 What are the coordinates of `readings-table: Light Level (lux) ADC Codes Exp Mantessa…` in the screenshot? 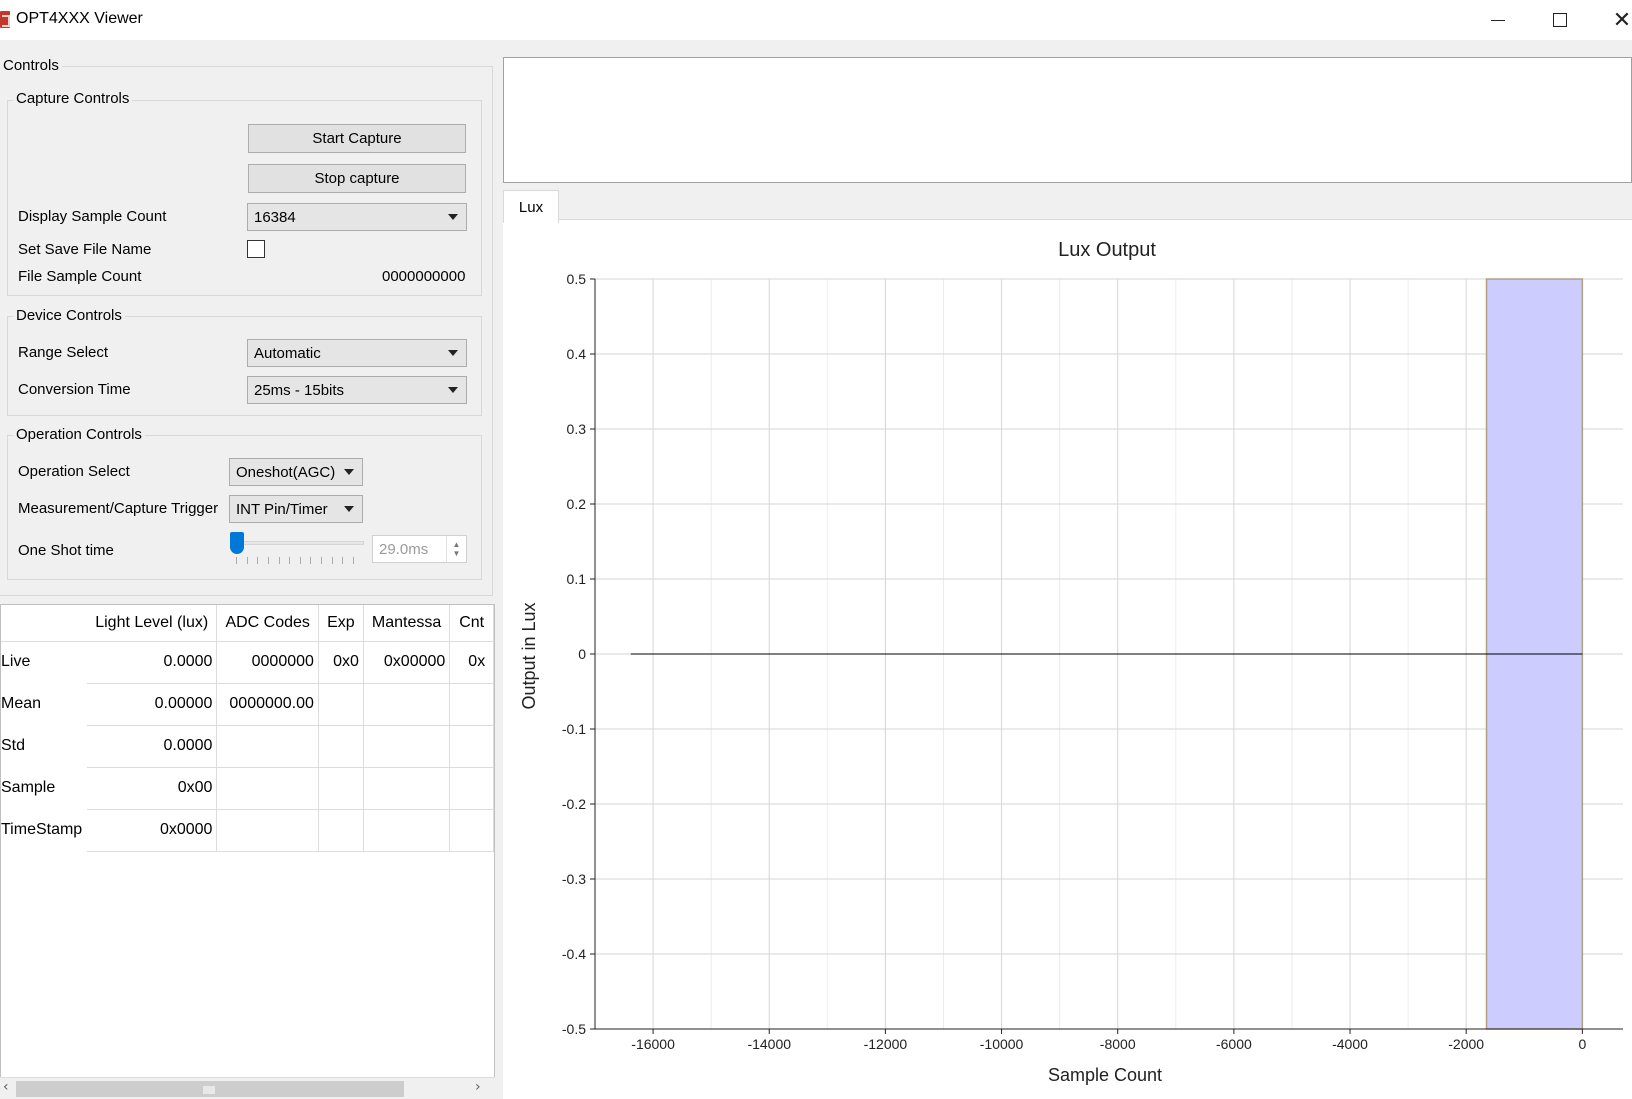 It's located at (247, 851).